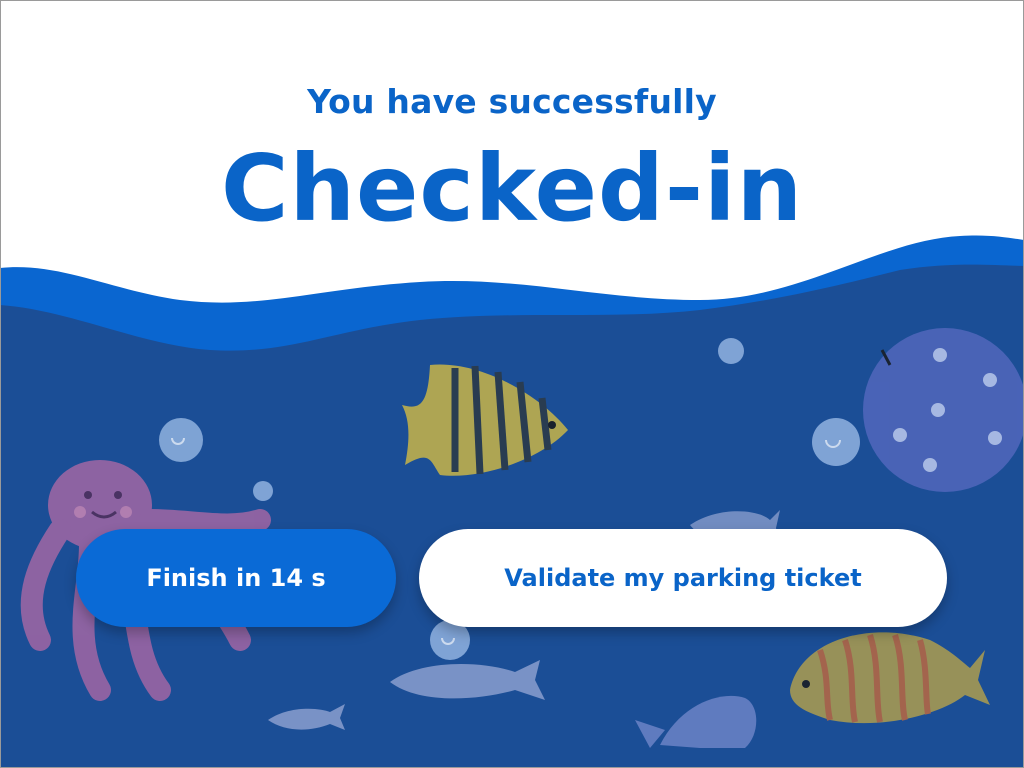  Describe the element at coordinates (512, 188) in the screenshot. I see `page-title: Checked-in` at that location.